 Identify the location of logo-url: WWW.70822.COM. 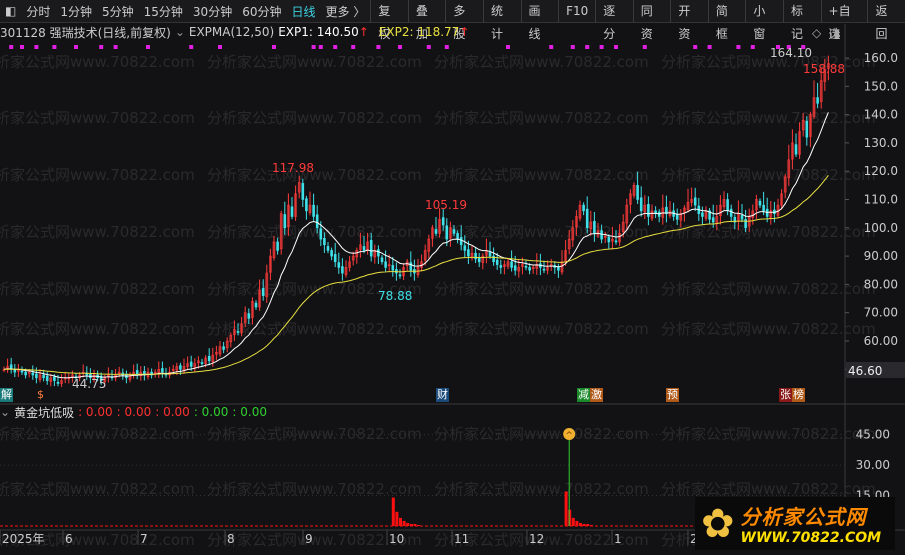
(811, 538).